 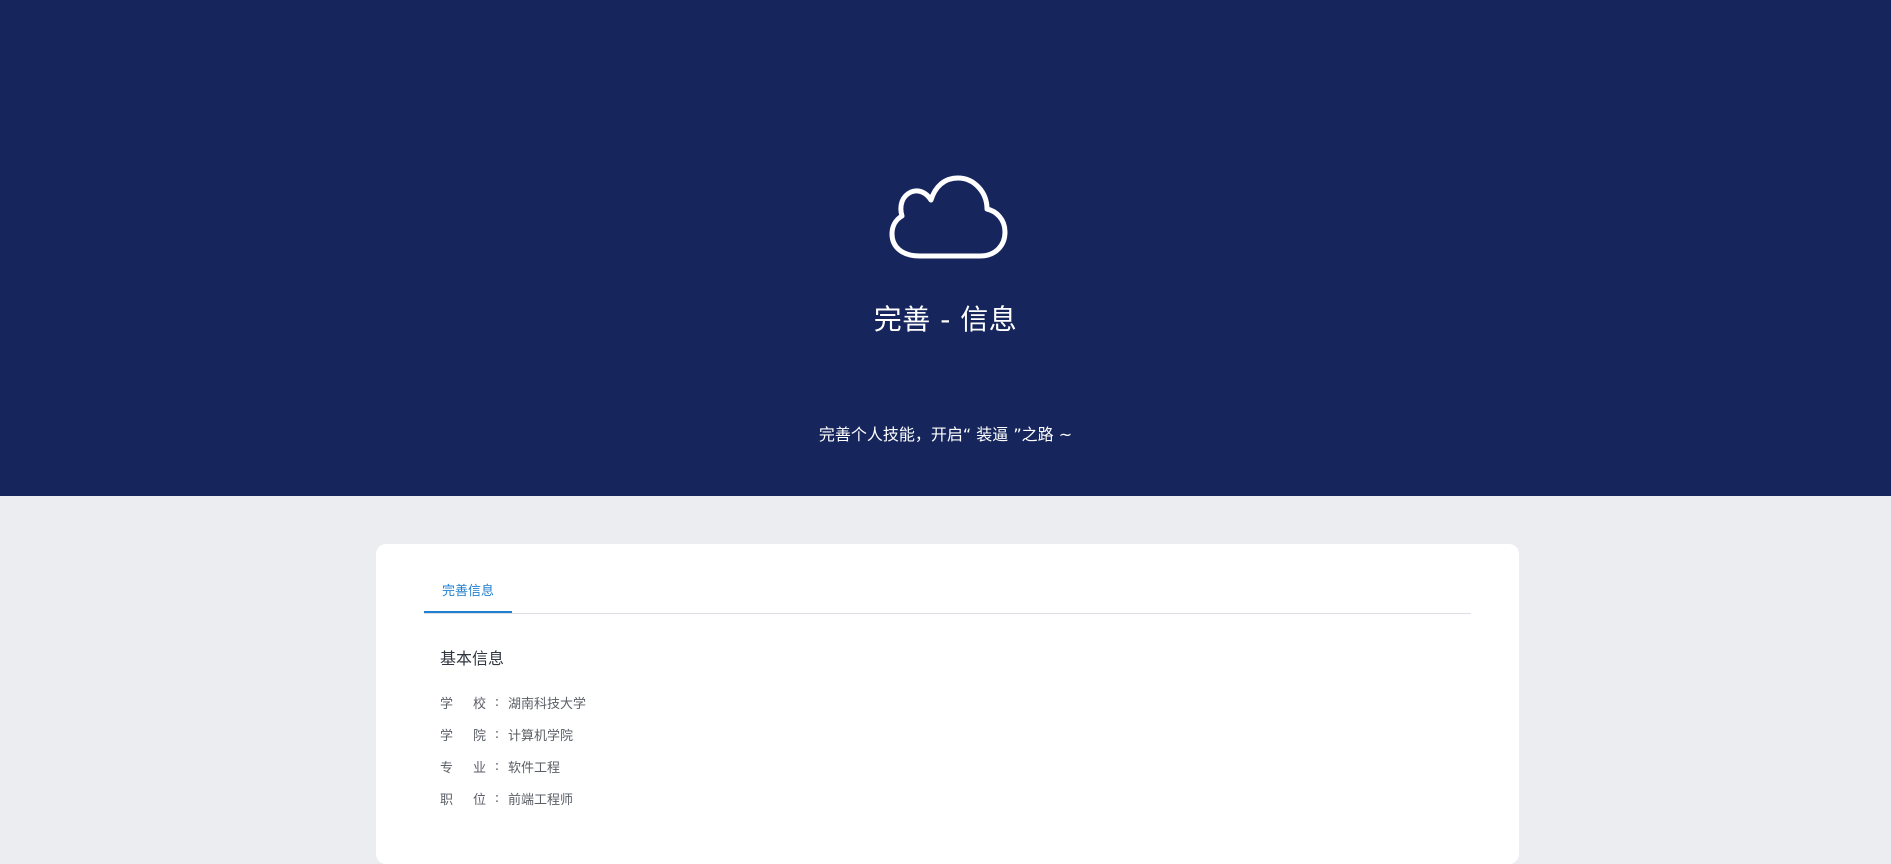 What do you see at coordinates (547, 704) in the screenshot?
I see `field-value-school: 湖南科技大学` at bounding box center [547, 704].